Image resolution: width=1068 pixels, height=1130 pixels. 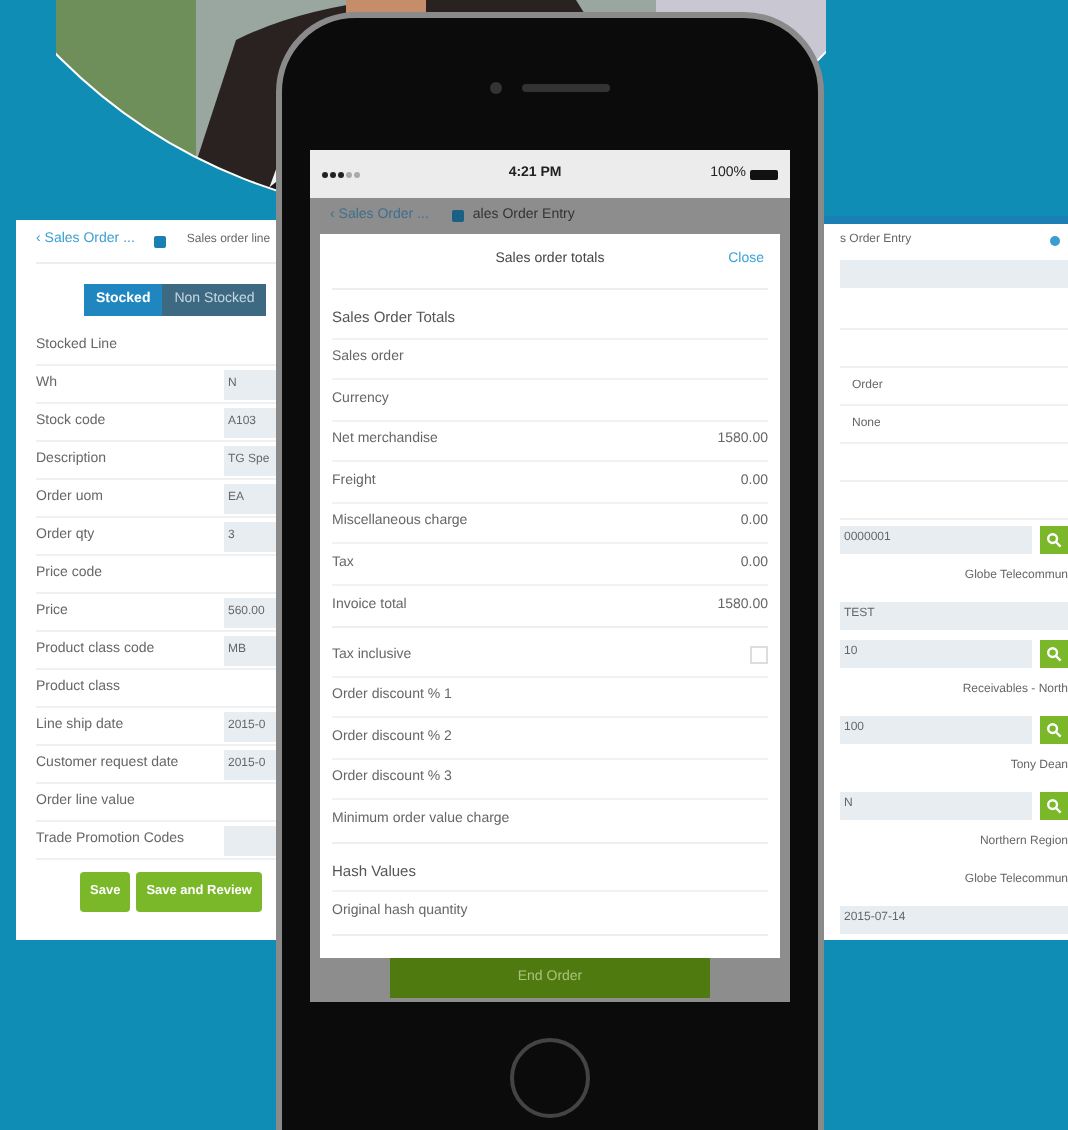 What do you see at coordinates (496, 88) in the screenshot?
I see `camera-icon` at bounding box center [496, 88].